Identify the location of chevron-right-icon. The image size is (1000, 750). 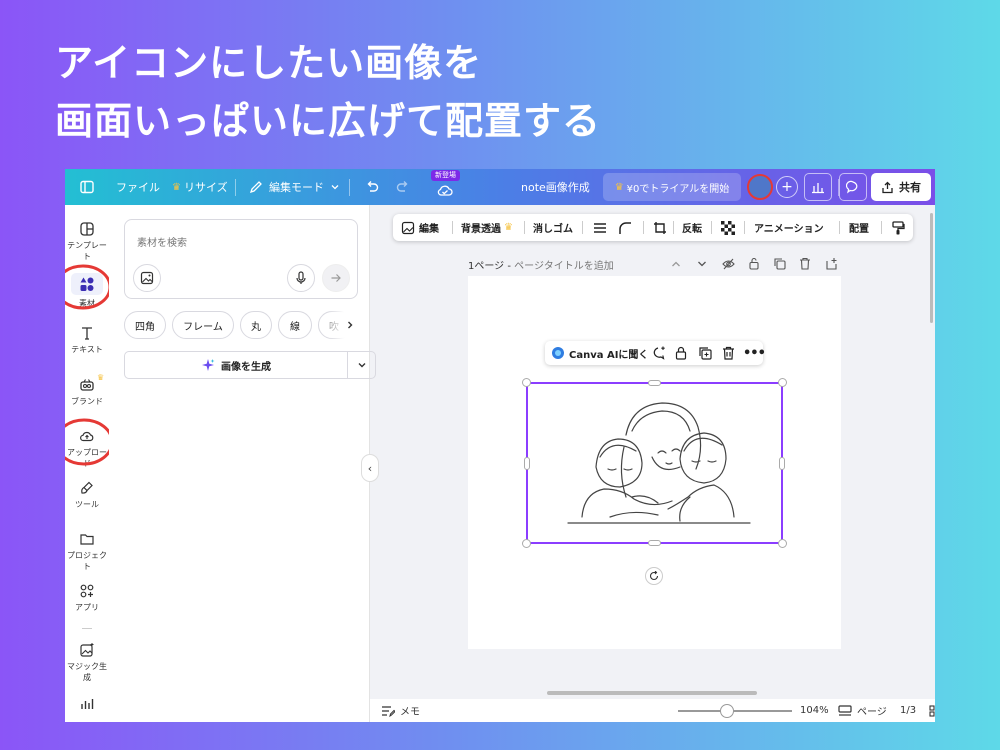
(350, 325).